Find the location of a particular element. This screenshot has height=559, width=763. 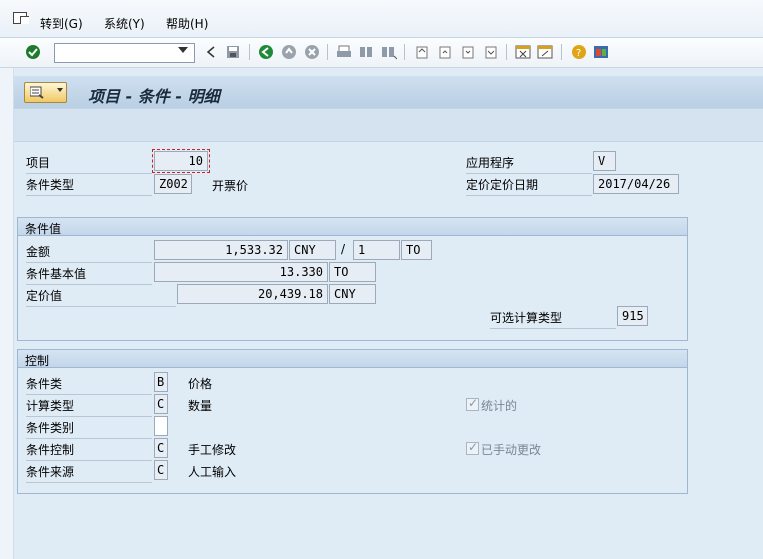

amount-qty-field: 1 is located at coordinates (376, 250).